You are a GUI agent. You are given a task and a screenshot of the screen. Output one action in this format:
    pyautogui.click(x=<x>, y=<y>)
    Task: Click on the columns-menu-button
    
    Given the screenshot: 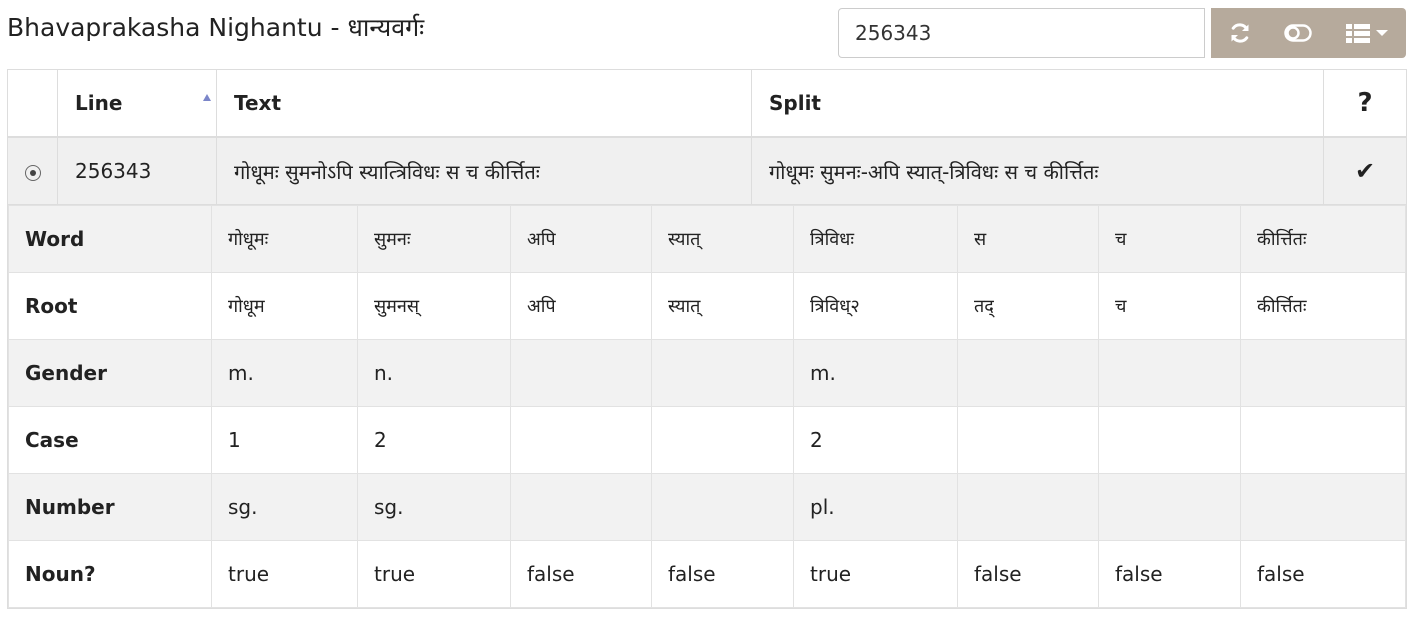 What is the action you would take?
    pyautogui.click(x=1366, y=33)
    